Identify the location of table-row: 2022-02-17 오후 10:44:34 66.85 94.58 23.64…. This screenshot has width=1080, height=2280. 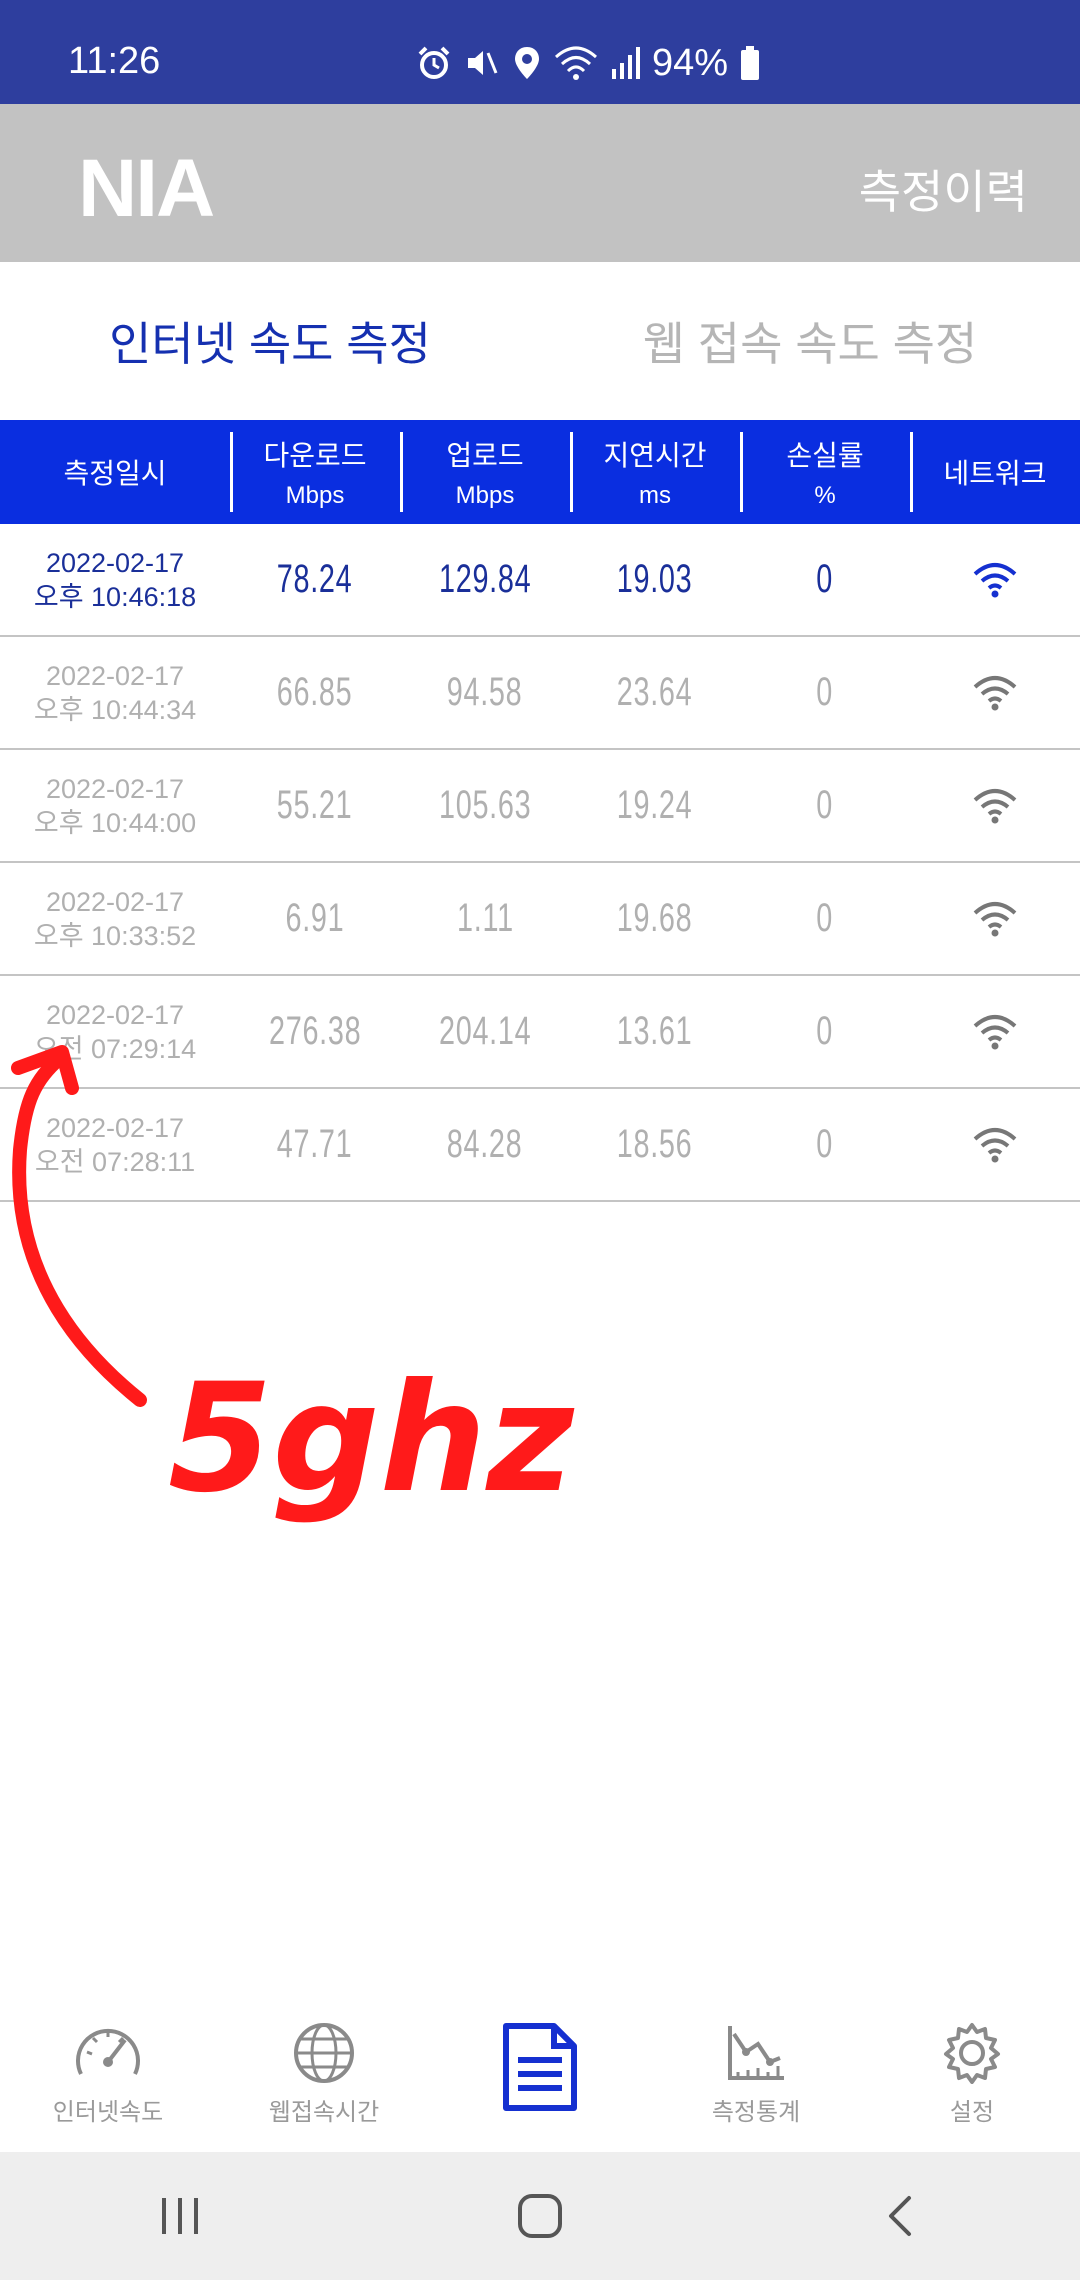
(540, 693).